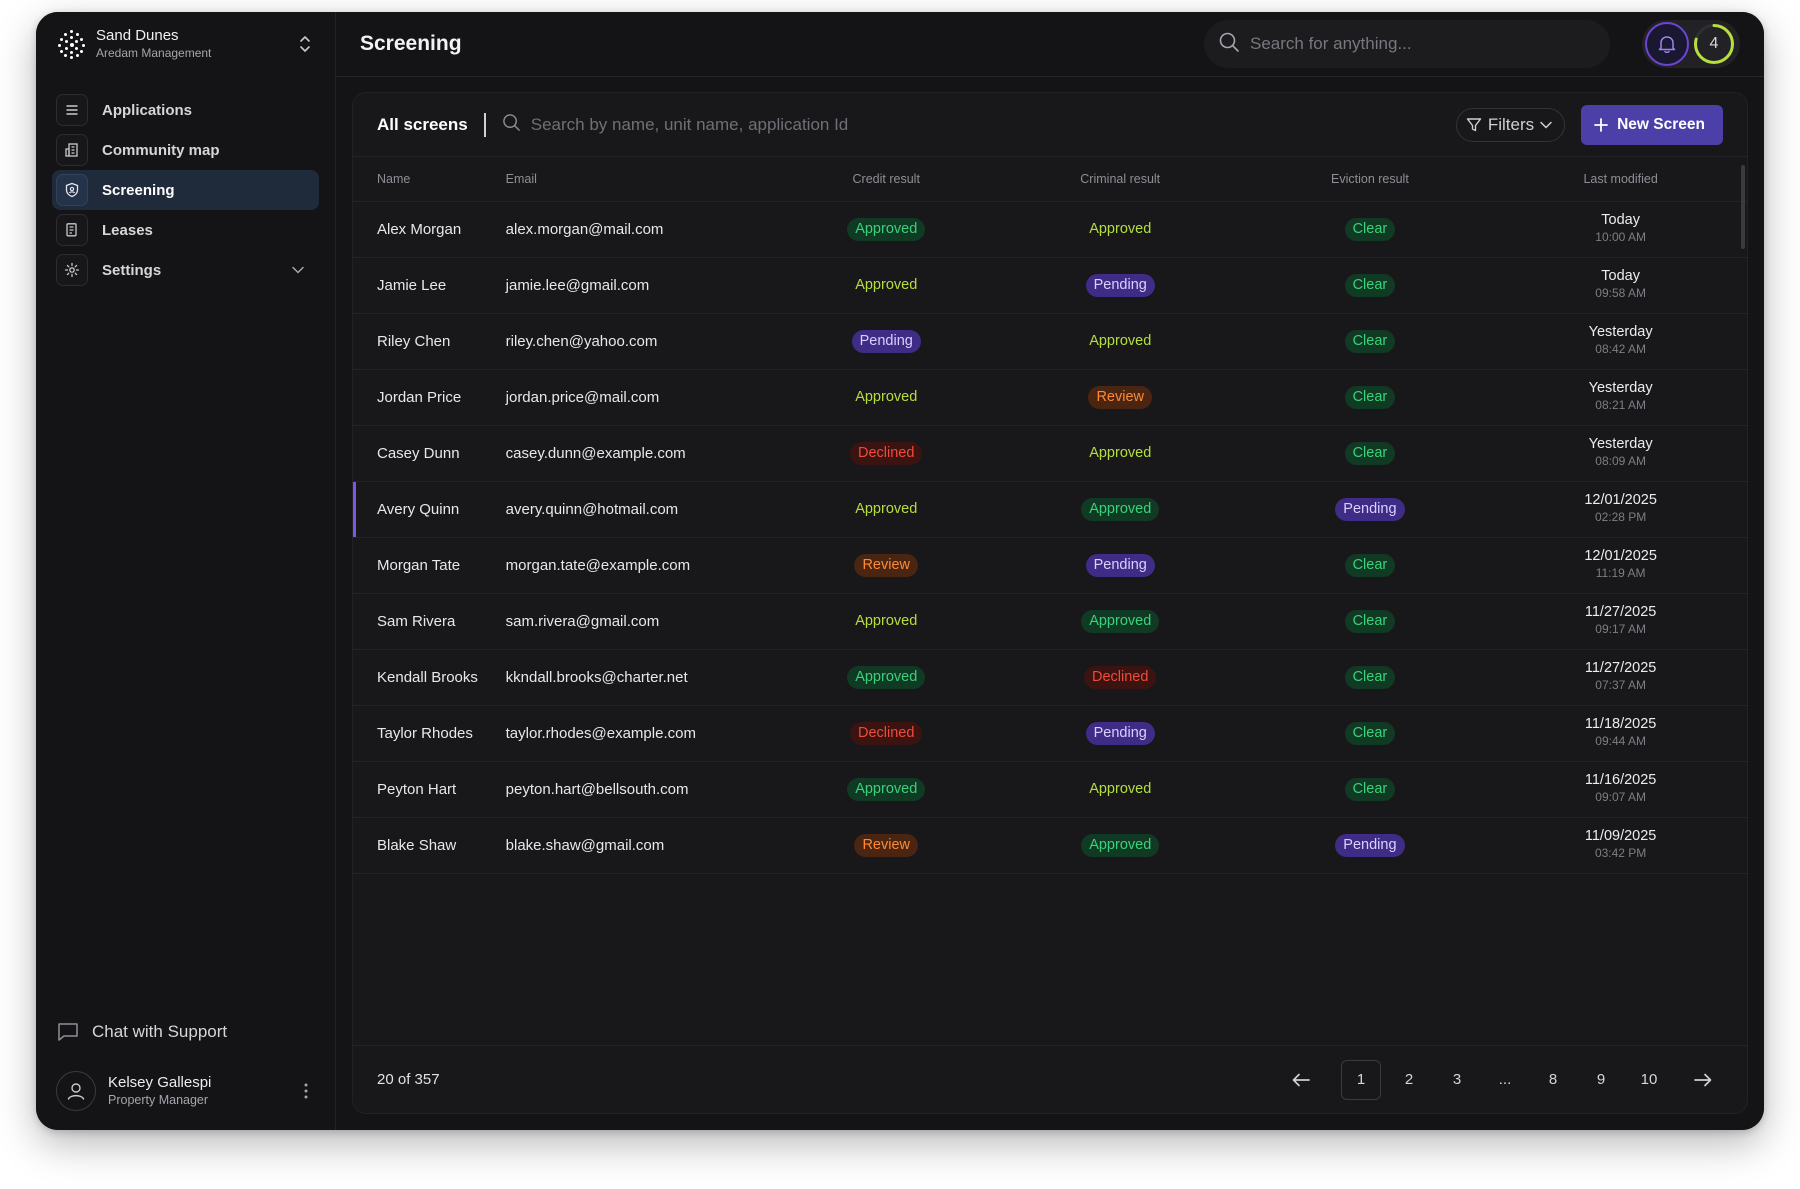 This screenshot has width=1800, height=1189. What do you see at coordinates (1620, 229) in the screenshot?
I see `last-modified: Today 10:00 AM` at bounding box center [1620, 229].